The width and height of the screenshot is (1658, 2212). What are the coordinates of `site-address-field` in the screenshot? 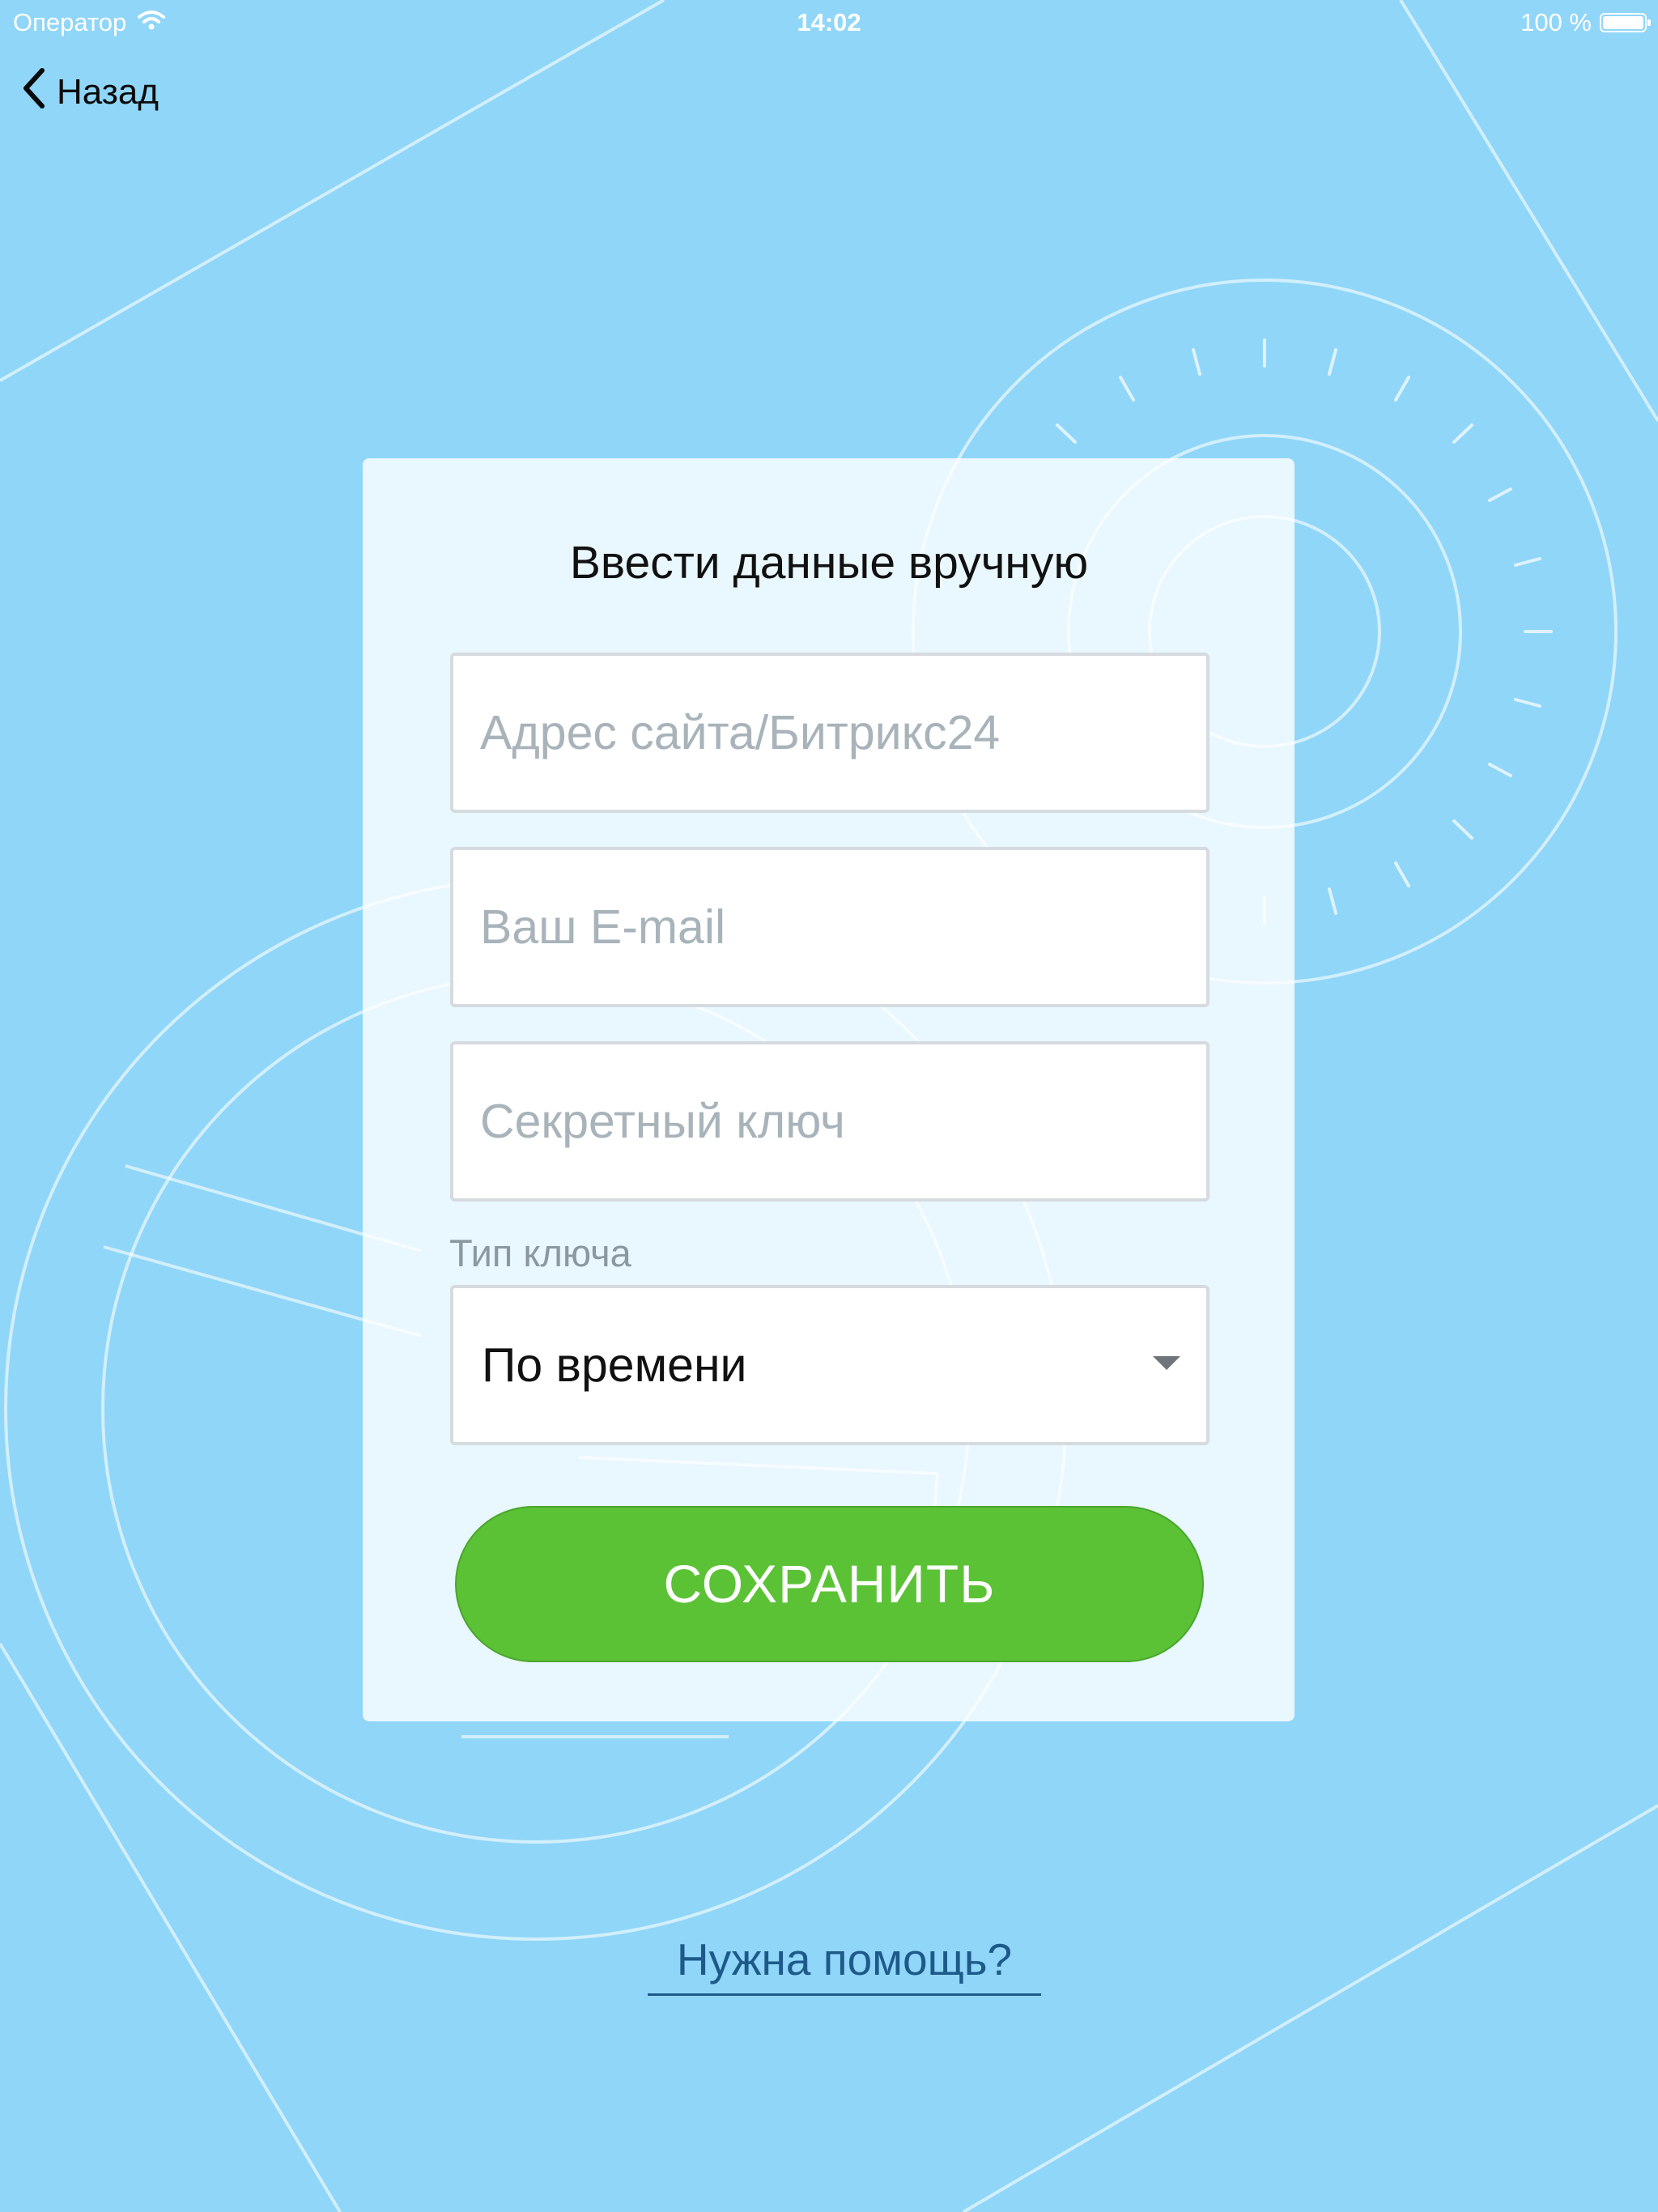 It's located at (829, 733).